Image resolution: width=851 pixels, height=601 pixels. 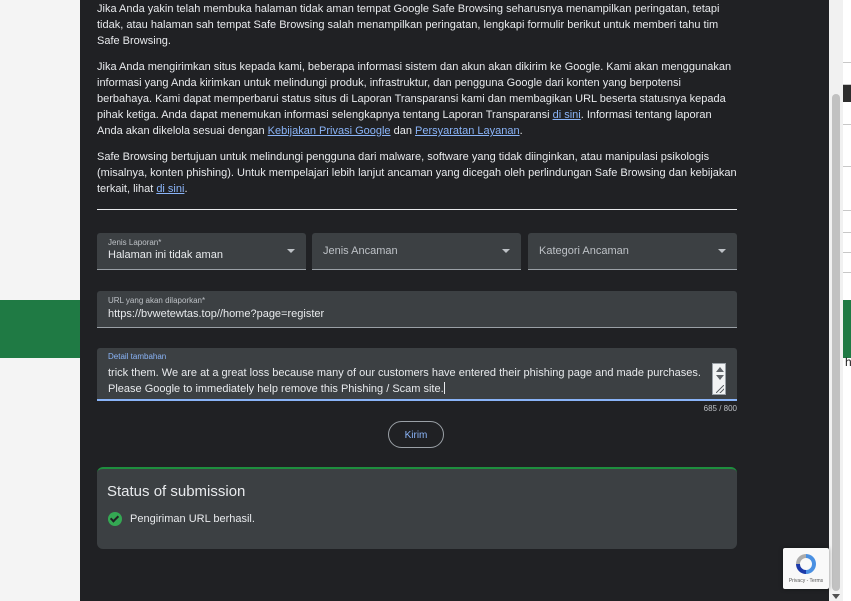 I want to click on scroll-down-icon, so click(x=720, y=377).